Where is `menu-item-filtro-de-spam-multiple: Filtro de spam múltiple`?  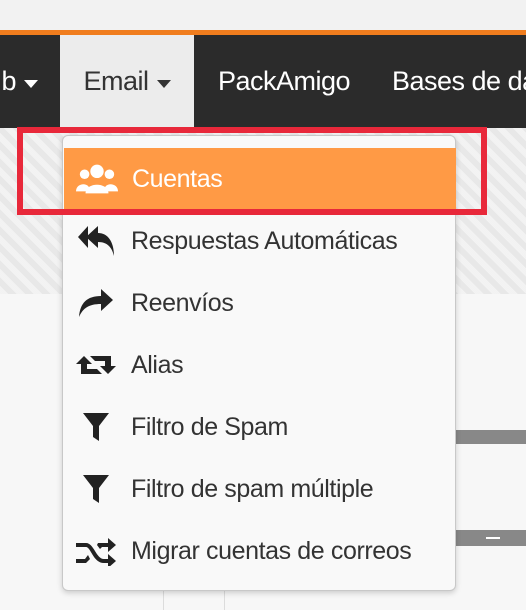
menu-item-filtro-de-spam-multiple: Filtro de spam múltiple is located at coordinates (259, 489).